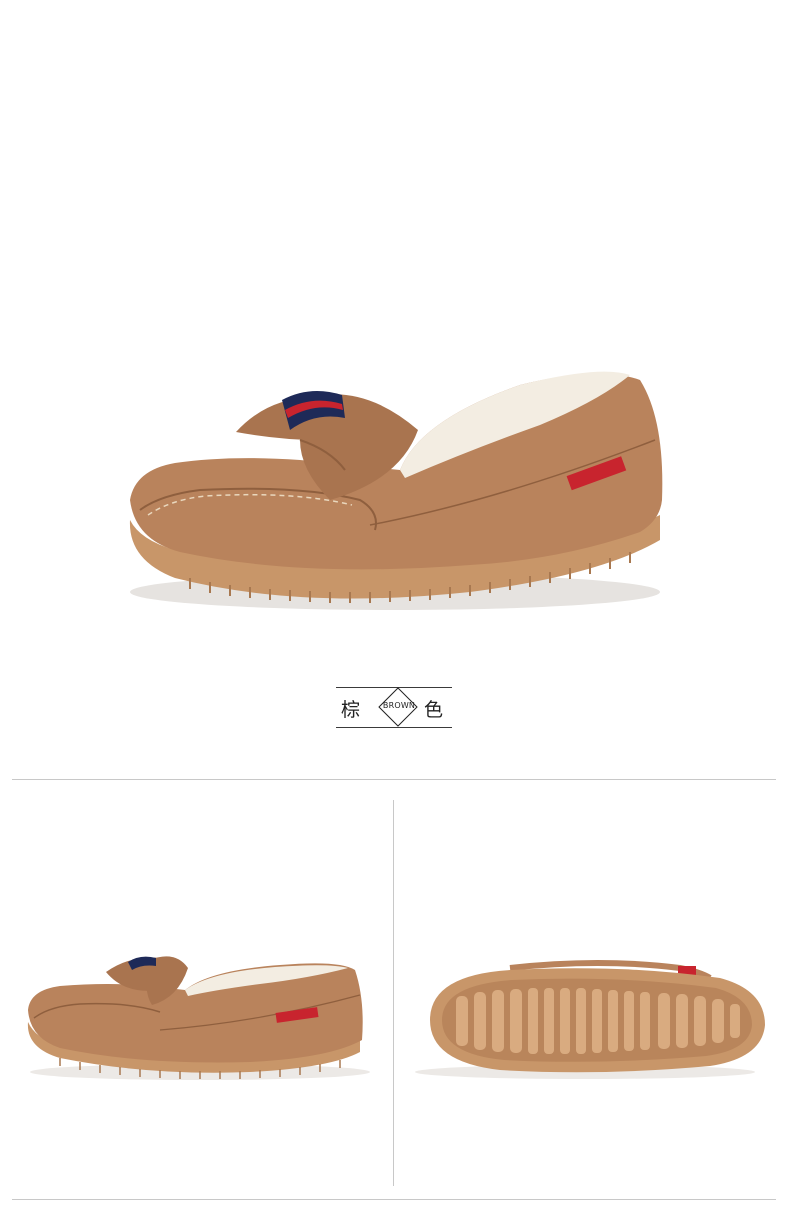  Describe the element at coordinates (394, 1199) in the screenshot. I see `section-divider-bottom` at that location.